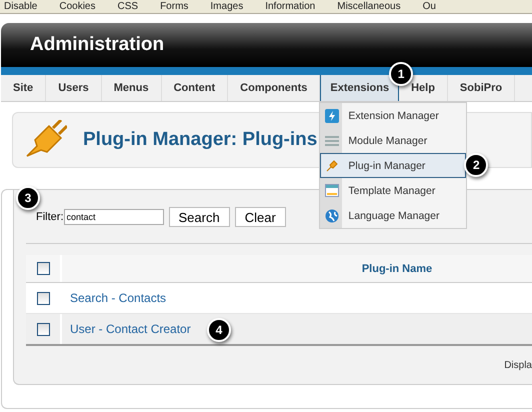  I want to click on lightning-icon, so click(332, 115).